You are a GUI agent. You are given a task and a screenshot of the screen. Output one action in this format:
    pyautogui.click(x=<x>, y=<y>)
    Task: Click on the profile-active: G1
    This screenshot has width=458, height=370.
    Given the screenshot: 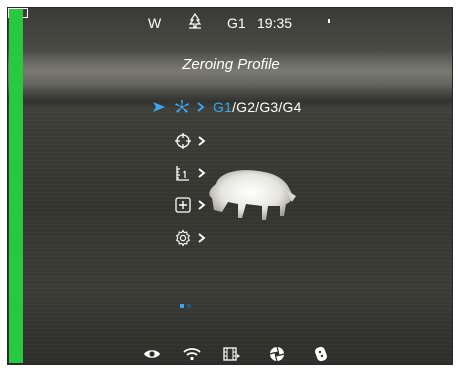 What is the action you would take?
    pyautogui.click(x=223, y=107)
    